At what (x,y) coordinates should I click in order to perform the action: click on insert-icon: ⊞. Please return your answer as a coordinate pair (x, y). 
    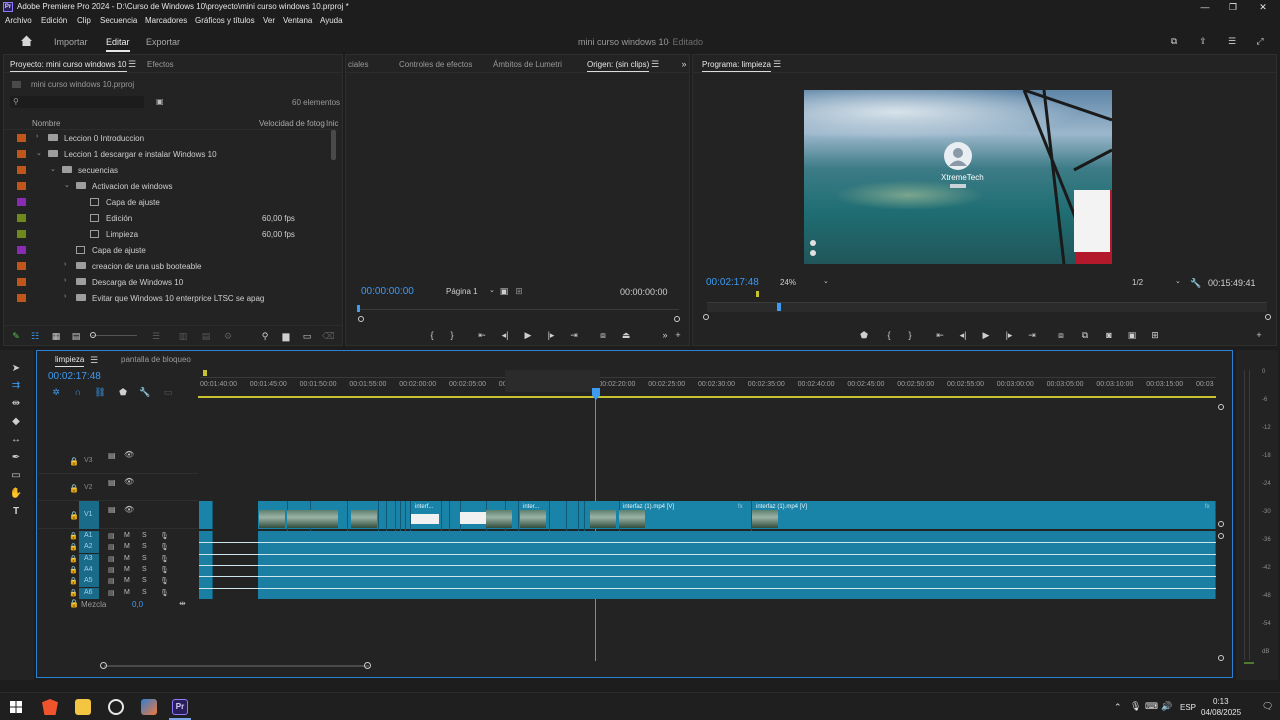
    Looking at the image, I should click on (519, 291).